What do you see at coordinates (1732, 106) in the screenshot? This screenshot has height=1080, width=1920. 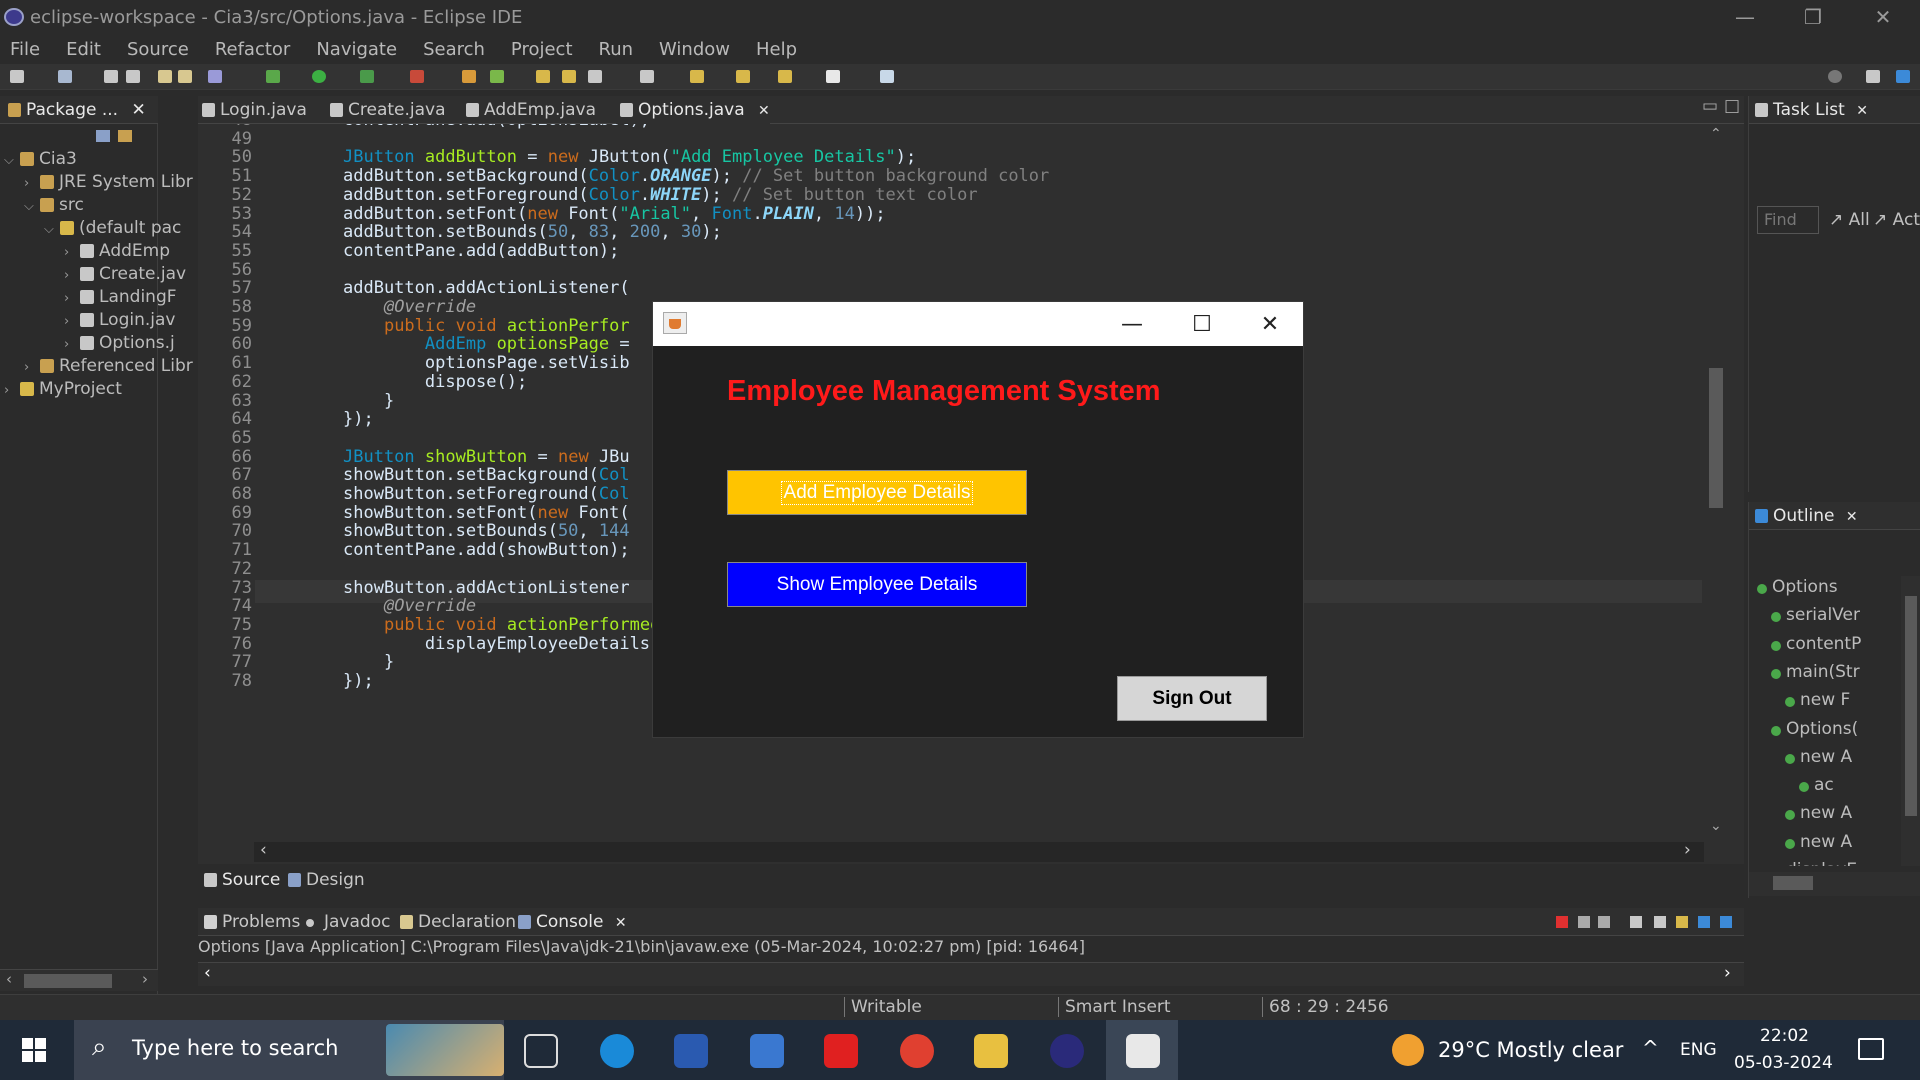 I see `maximize-editor-icon: □` at bounding box center [1732, 106].